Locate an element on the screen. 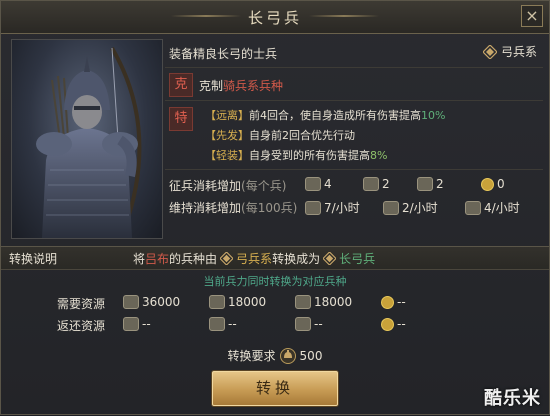 This screenshot has height=416, width=550. upkeep-wood: 7/小时 is located at coordinates (332, 207).